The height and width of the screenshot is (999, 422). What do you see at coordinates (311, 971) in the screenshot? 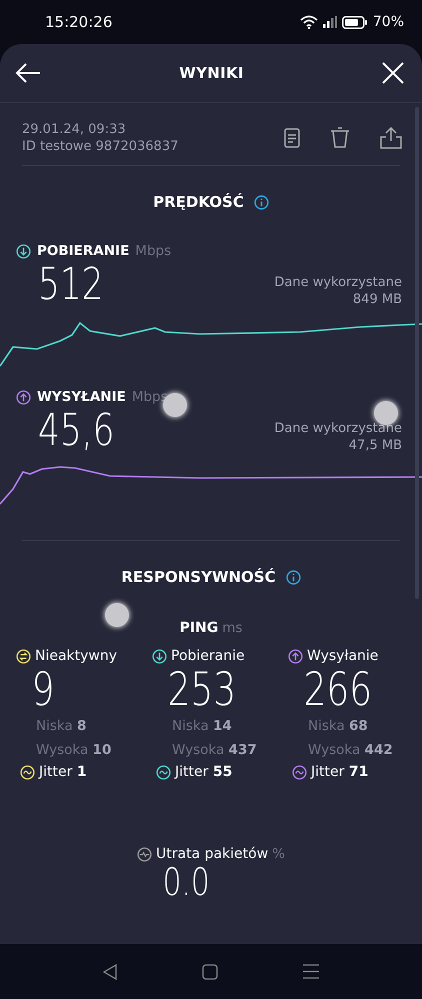
I see `menu-icon` at bounding box center [311, 971].